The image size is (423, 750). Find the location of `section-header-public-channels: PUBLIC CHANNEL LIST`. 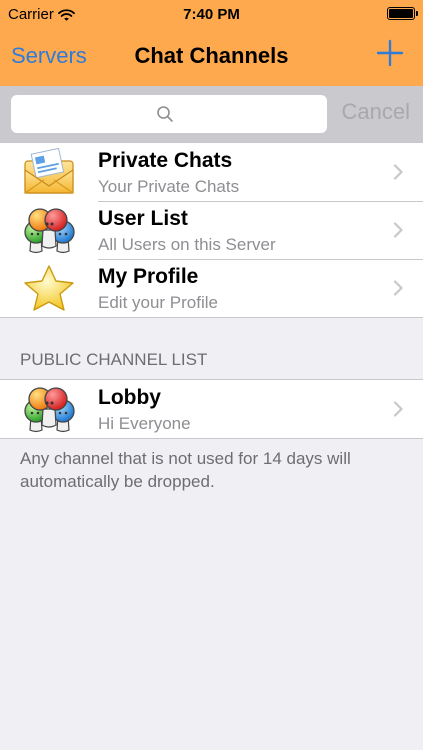

section-header-public-channels: PUBLIC CHANNEL LIST is located at coordinates (114, 359).